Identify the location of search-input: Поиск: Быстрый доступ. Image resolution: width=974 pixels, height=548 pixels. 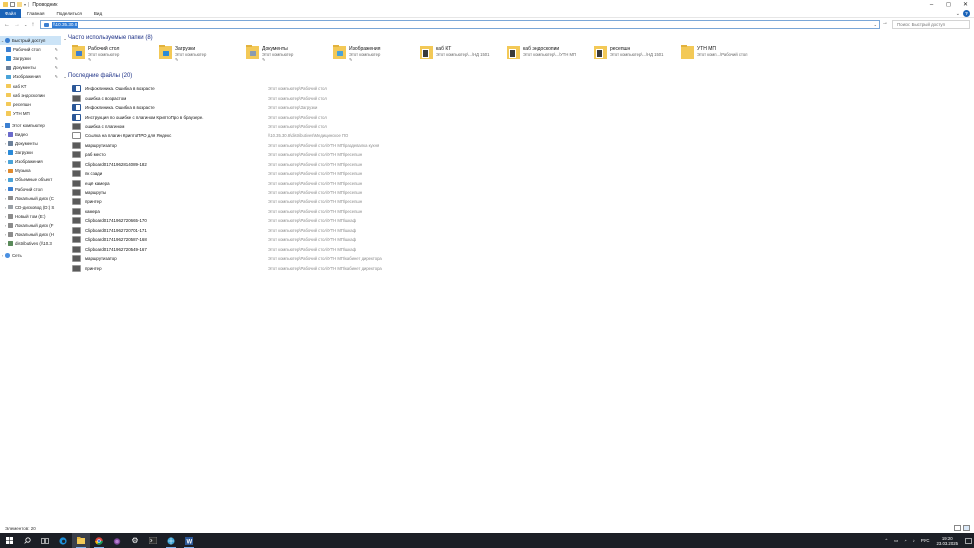
(931, 24).